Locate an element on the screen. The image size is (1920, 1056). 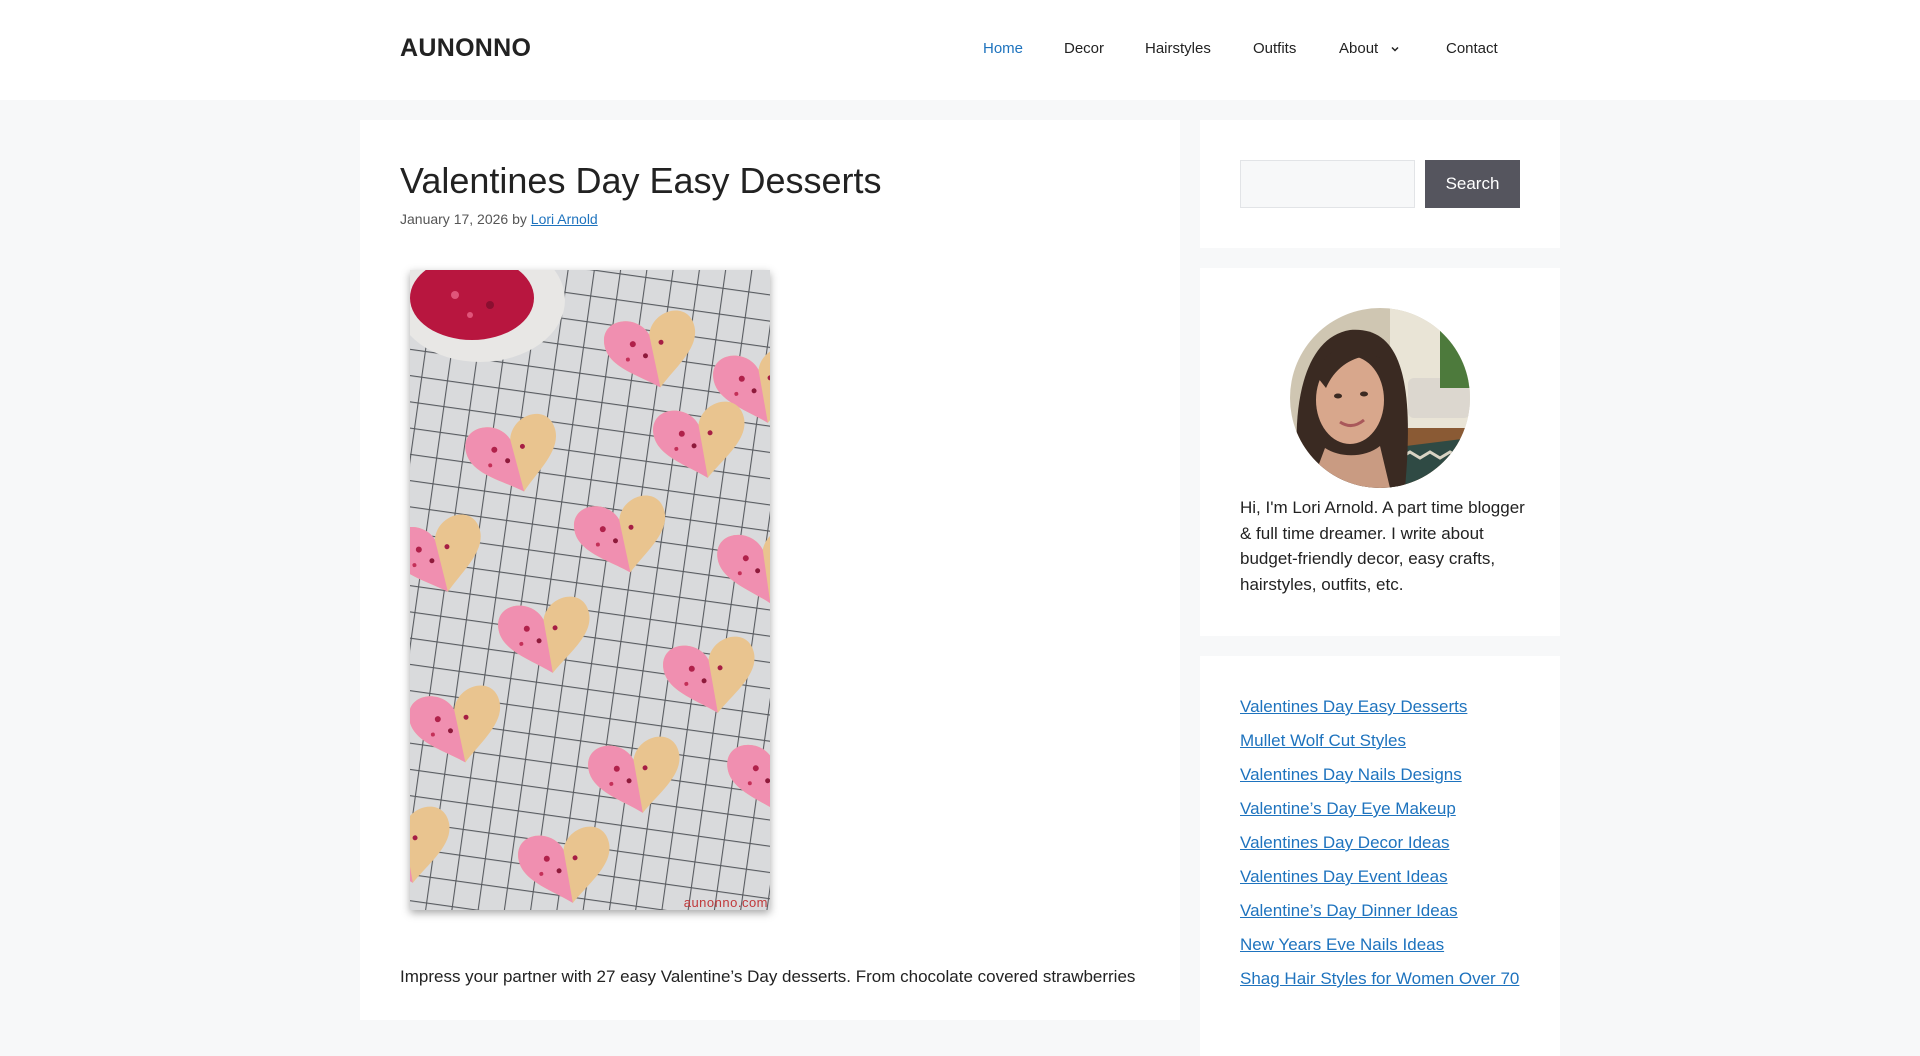
image-watermark: aunonno.com is located at coordinates (725, 902).